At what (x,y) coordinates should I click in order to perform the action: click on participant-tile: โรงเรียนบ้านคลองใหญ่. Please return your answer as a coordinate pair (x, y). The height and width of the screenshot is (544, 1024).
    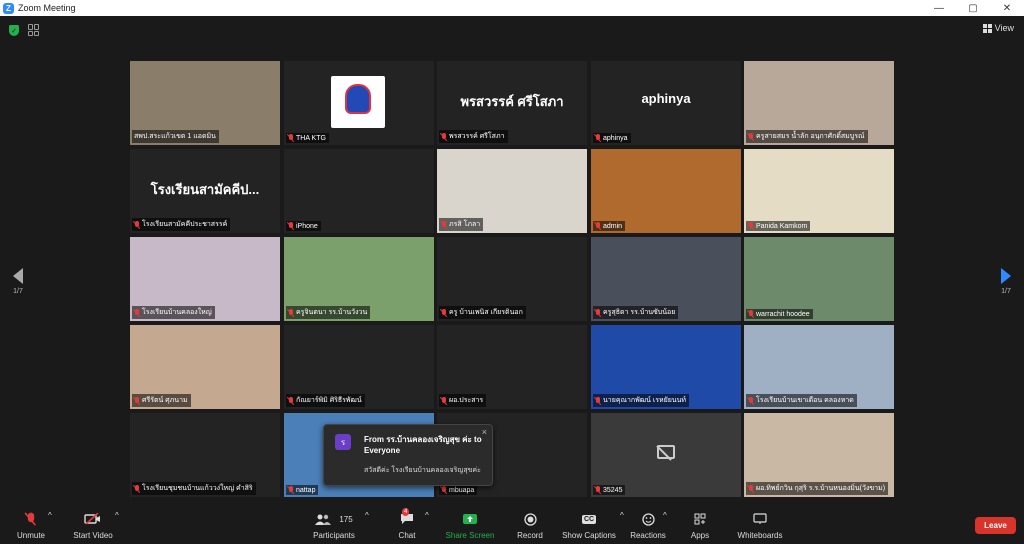
    Looking at the image, I should click on (205, 279).